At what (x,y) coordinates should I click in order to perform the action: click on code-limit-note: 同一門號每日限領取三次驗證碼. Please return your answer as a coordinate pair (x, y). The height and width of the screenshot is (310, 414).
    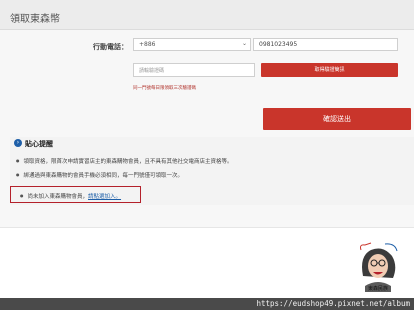
    Looking at the image, I should click on (164, 88).